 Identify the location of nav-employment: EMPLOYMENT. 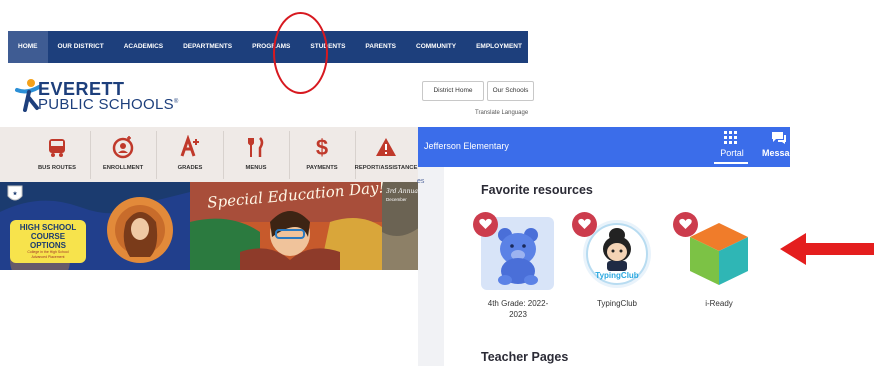
(499, 47).